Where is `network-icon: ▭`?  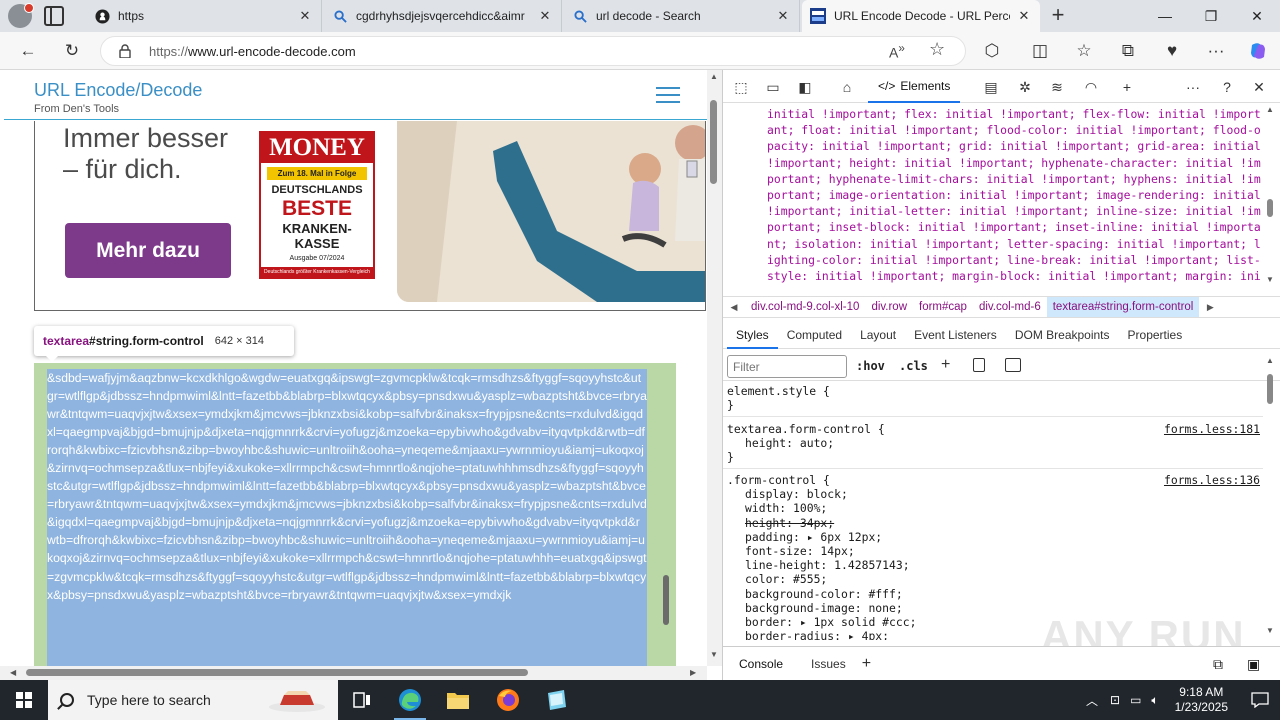 network-icon: ▭ is located at coordinates (1135, 700).